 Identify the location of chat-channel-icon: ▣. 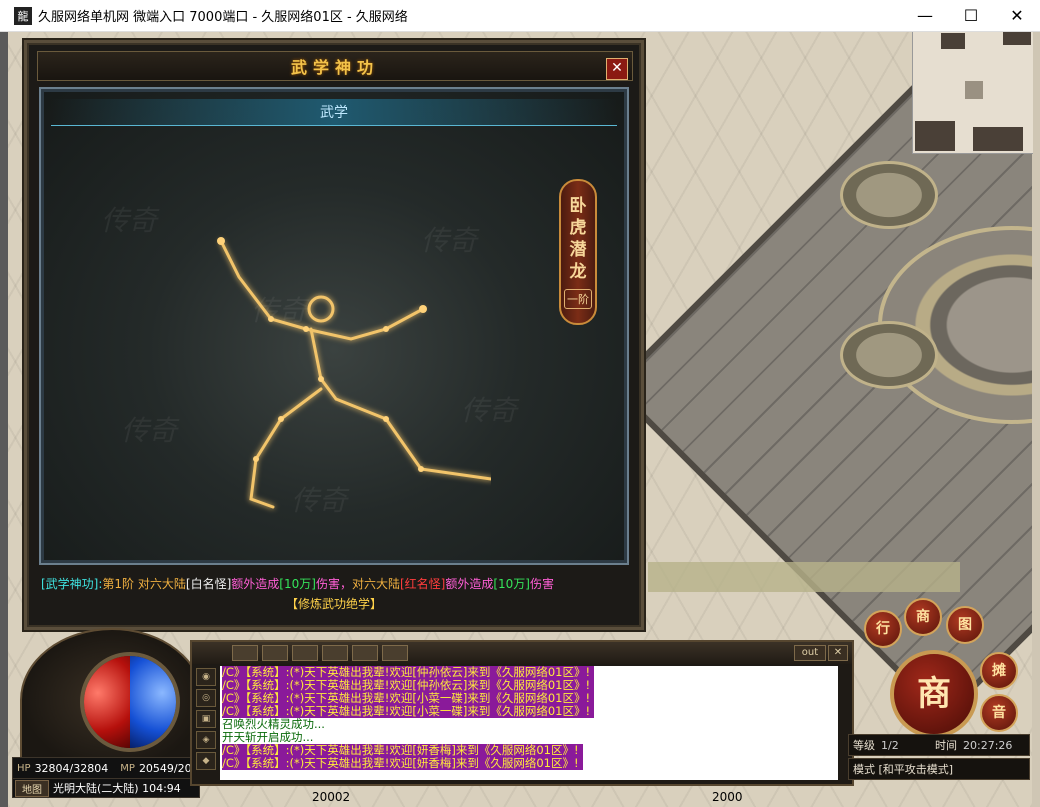
(206, 719).